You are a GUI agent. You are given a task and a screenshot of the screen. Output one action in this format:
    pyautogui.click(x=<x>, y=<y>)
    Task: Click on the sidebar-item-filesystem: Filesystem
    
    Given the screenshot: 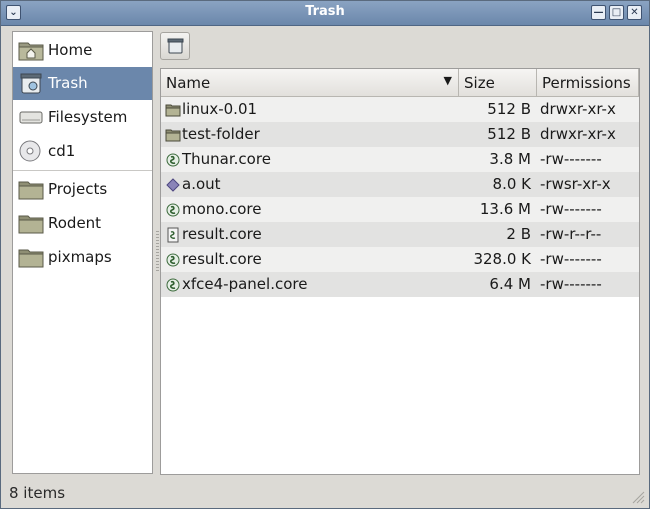 What is the action you would take?
    pyautogui.click(x=82, y=117)
    